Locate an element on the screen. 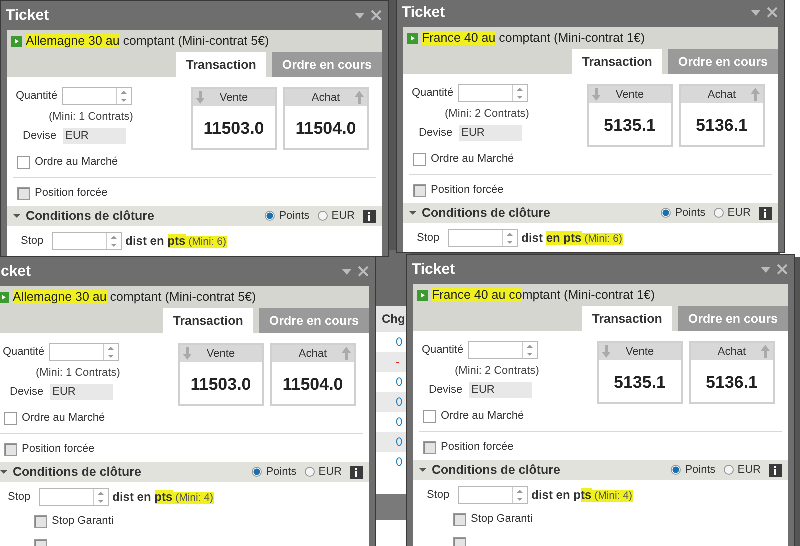 This screenshot has height=546, width=800. price-value: 11503.0 is located at coordinates (234, 129).